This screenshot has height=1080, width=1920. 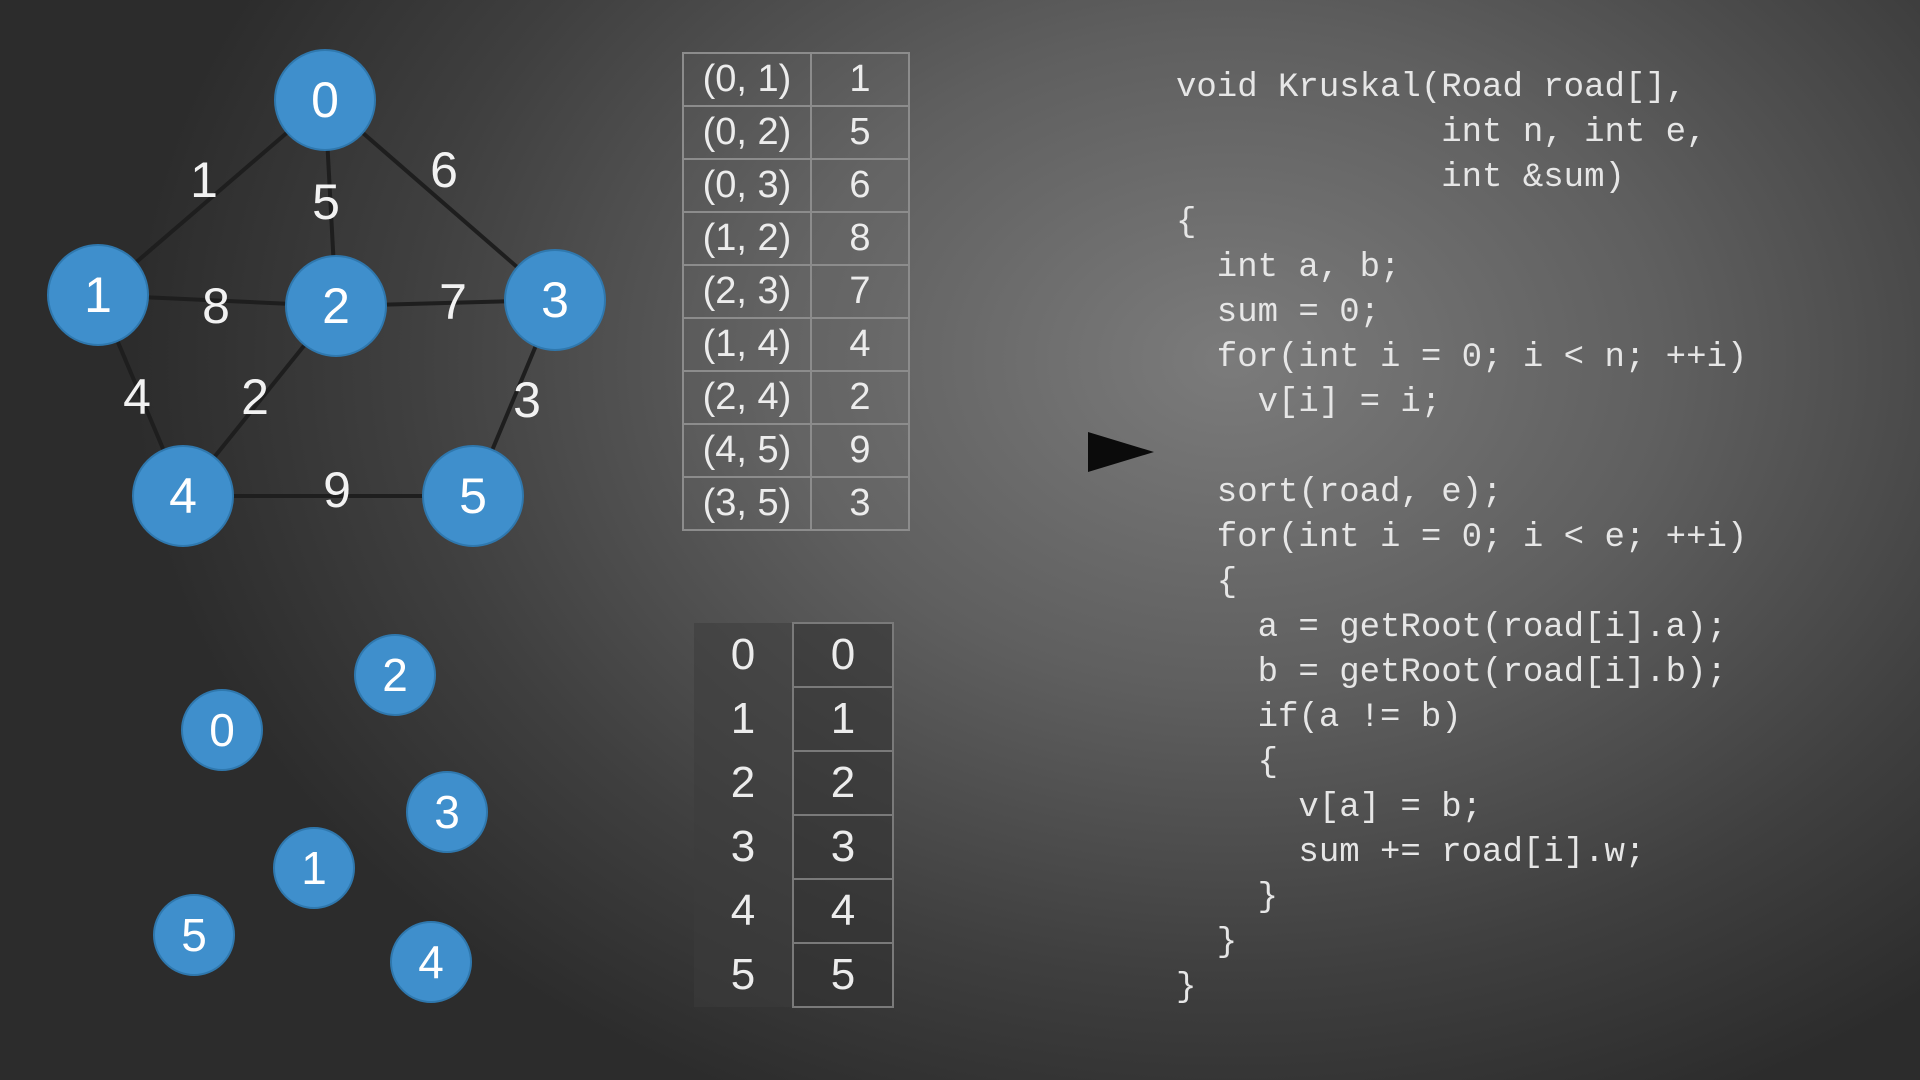 I want to click on table-row: (0, 1) 1, so click(x=796, y=79).